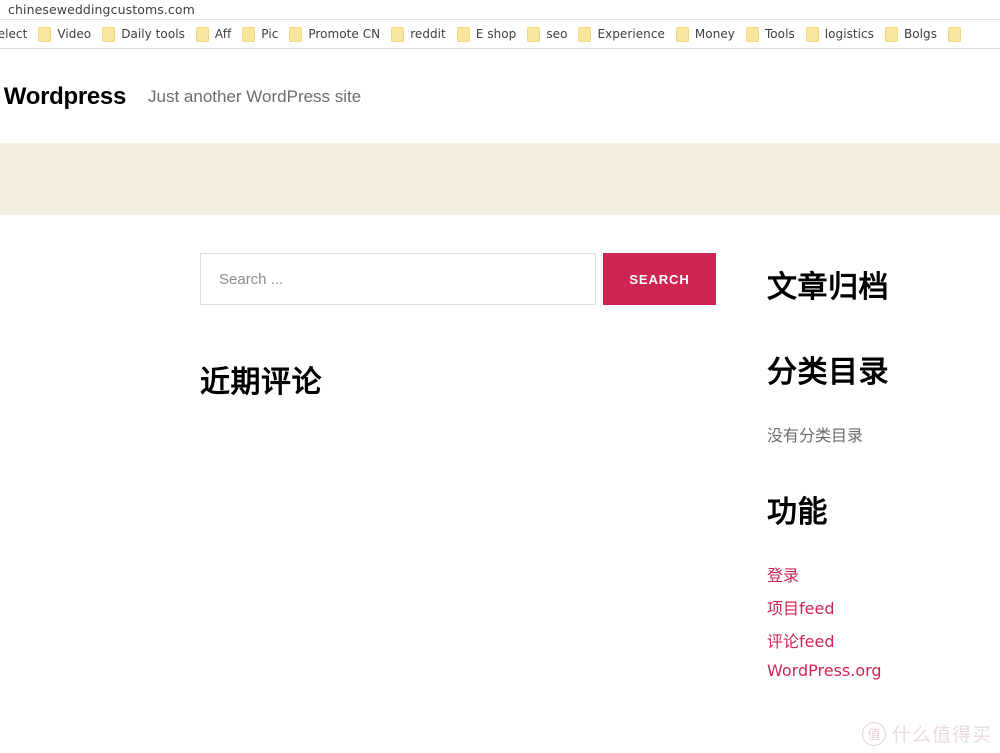 The image size is (1000, 753). I want to click on meta-link: 登录, so click(783, 575).